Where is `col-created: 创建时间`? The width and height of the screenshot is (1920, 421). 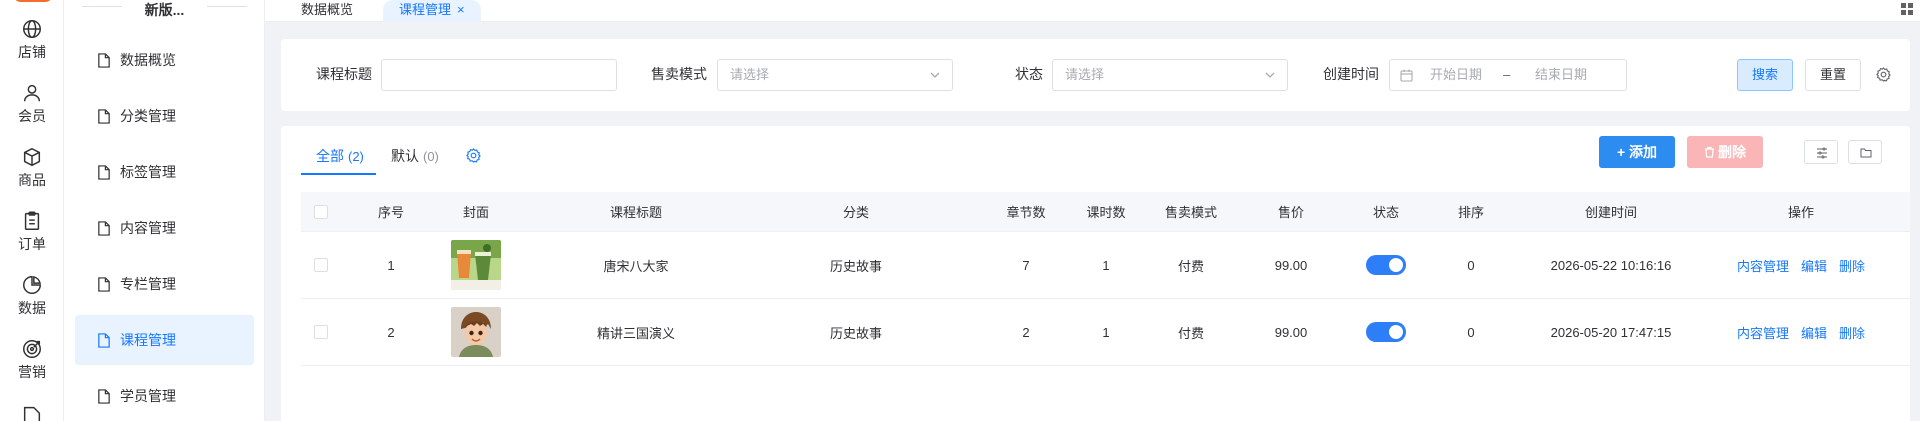
col-created: 创建时间 is located at coordinates (1610, 212).